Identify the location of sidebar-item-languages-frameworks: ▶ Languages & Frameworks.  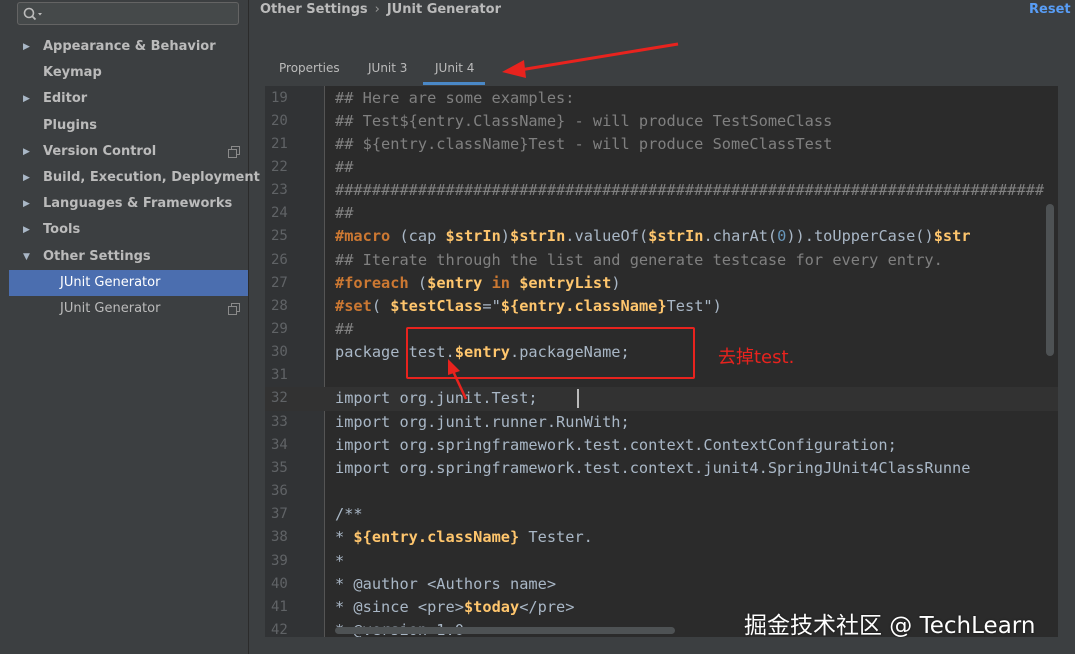
(128, 204).